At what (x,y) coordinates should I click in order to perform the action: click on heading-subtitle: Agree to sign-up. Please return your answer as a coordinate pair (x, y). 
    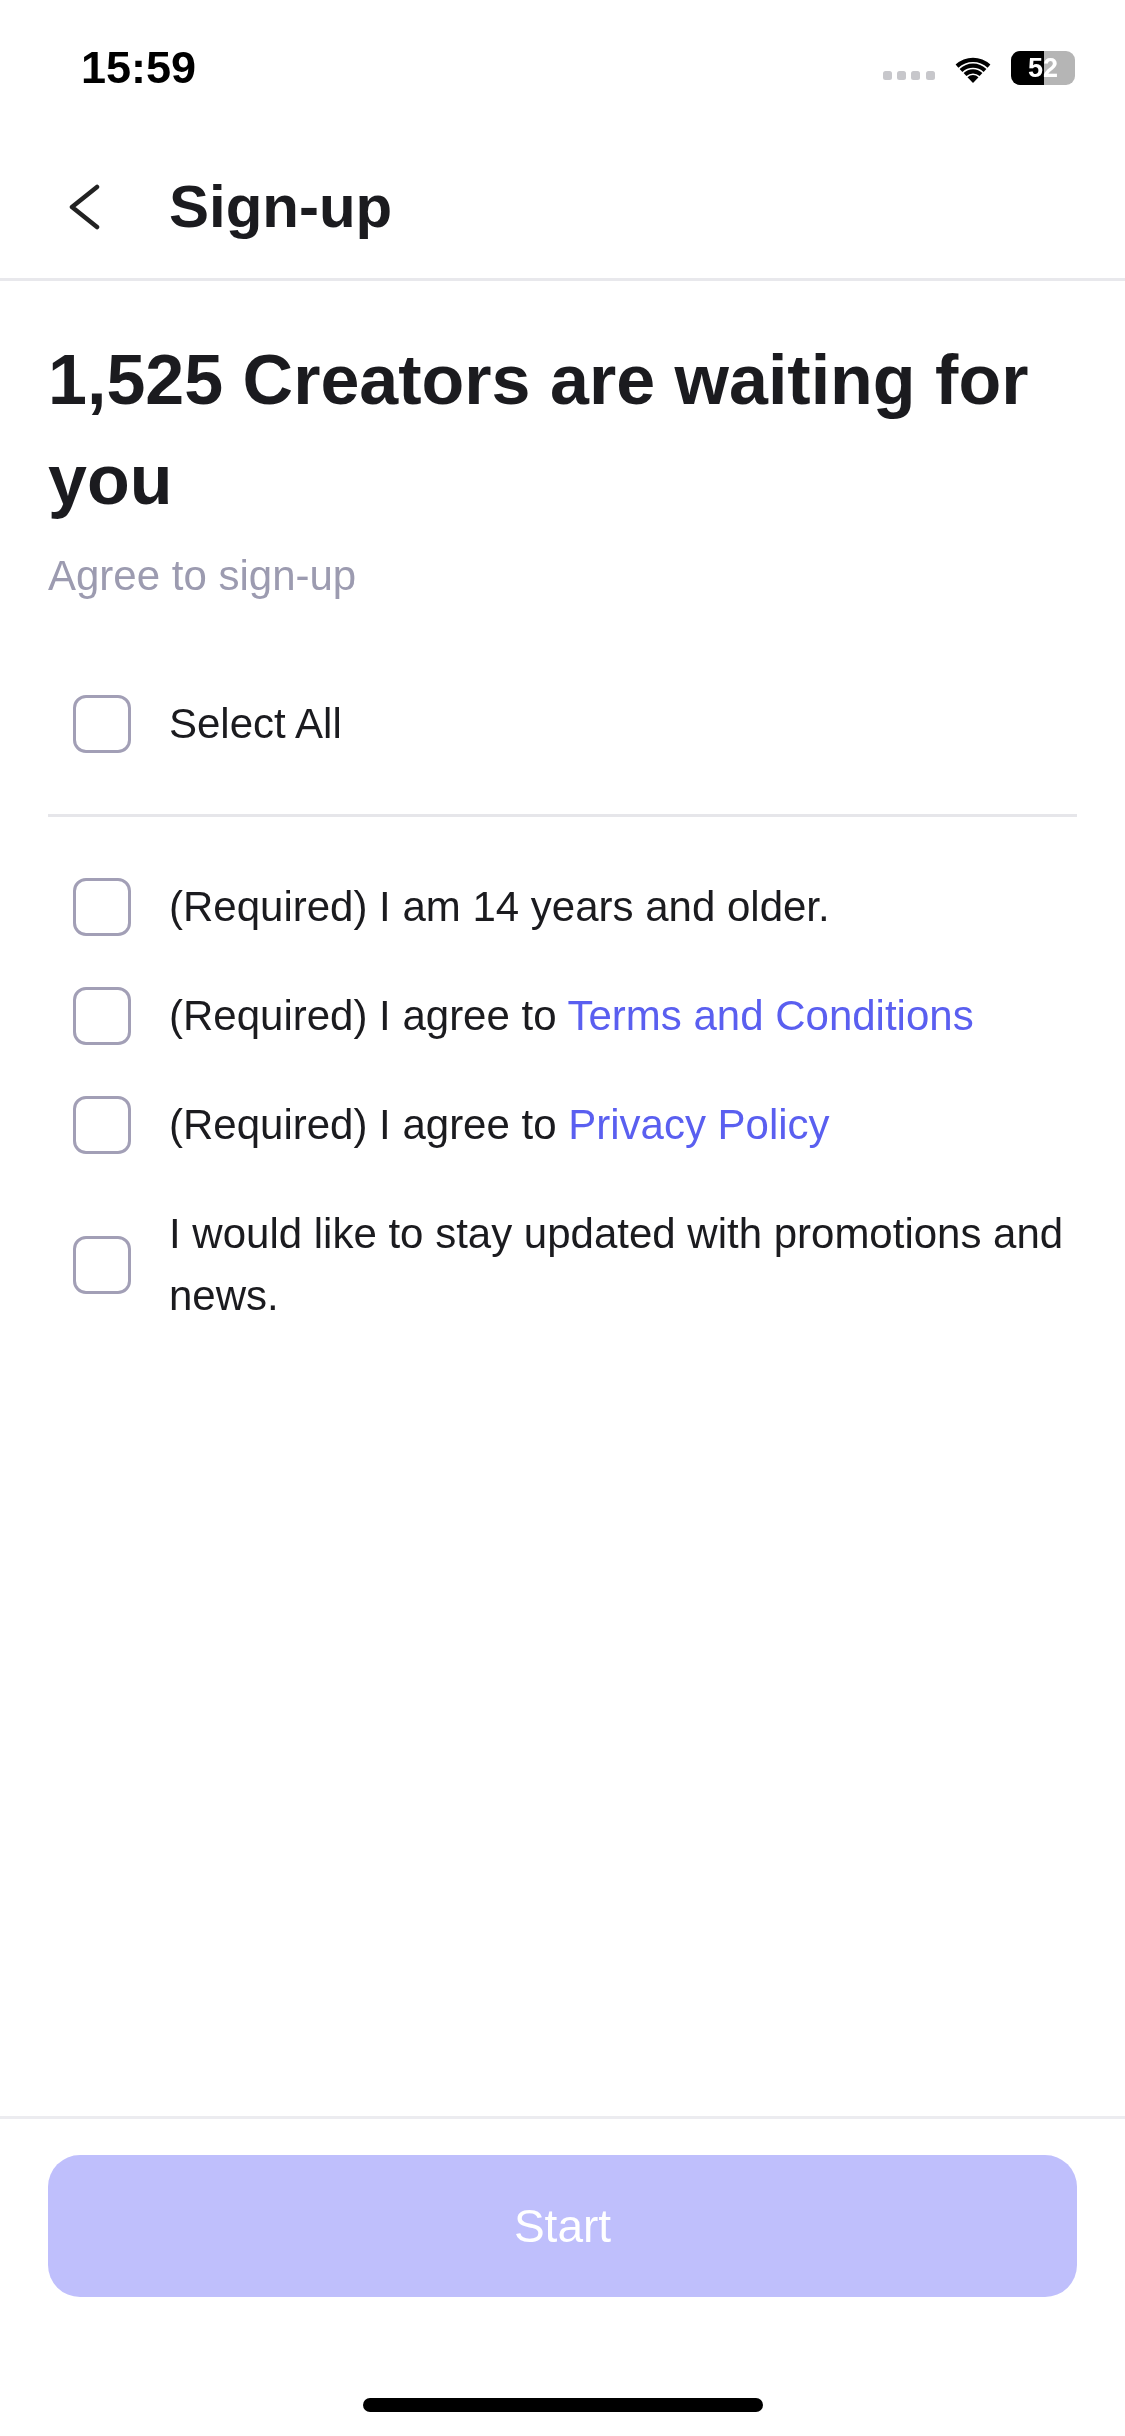
    Looking at the image, I should click on (203, 576).